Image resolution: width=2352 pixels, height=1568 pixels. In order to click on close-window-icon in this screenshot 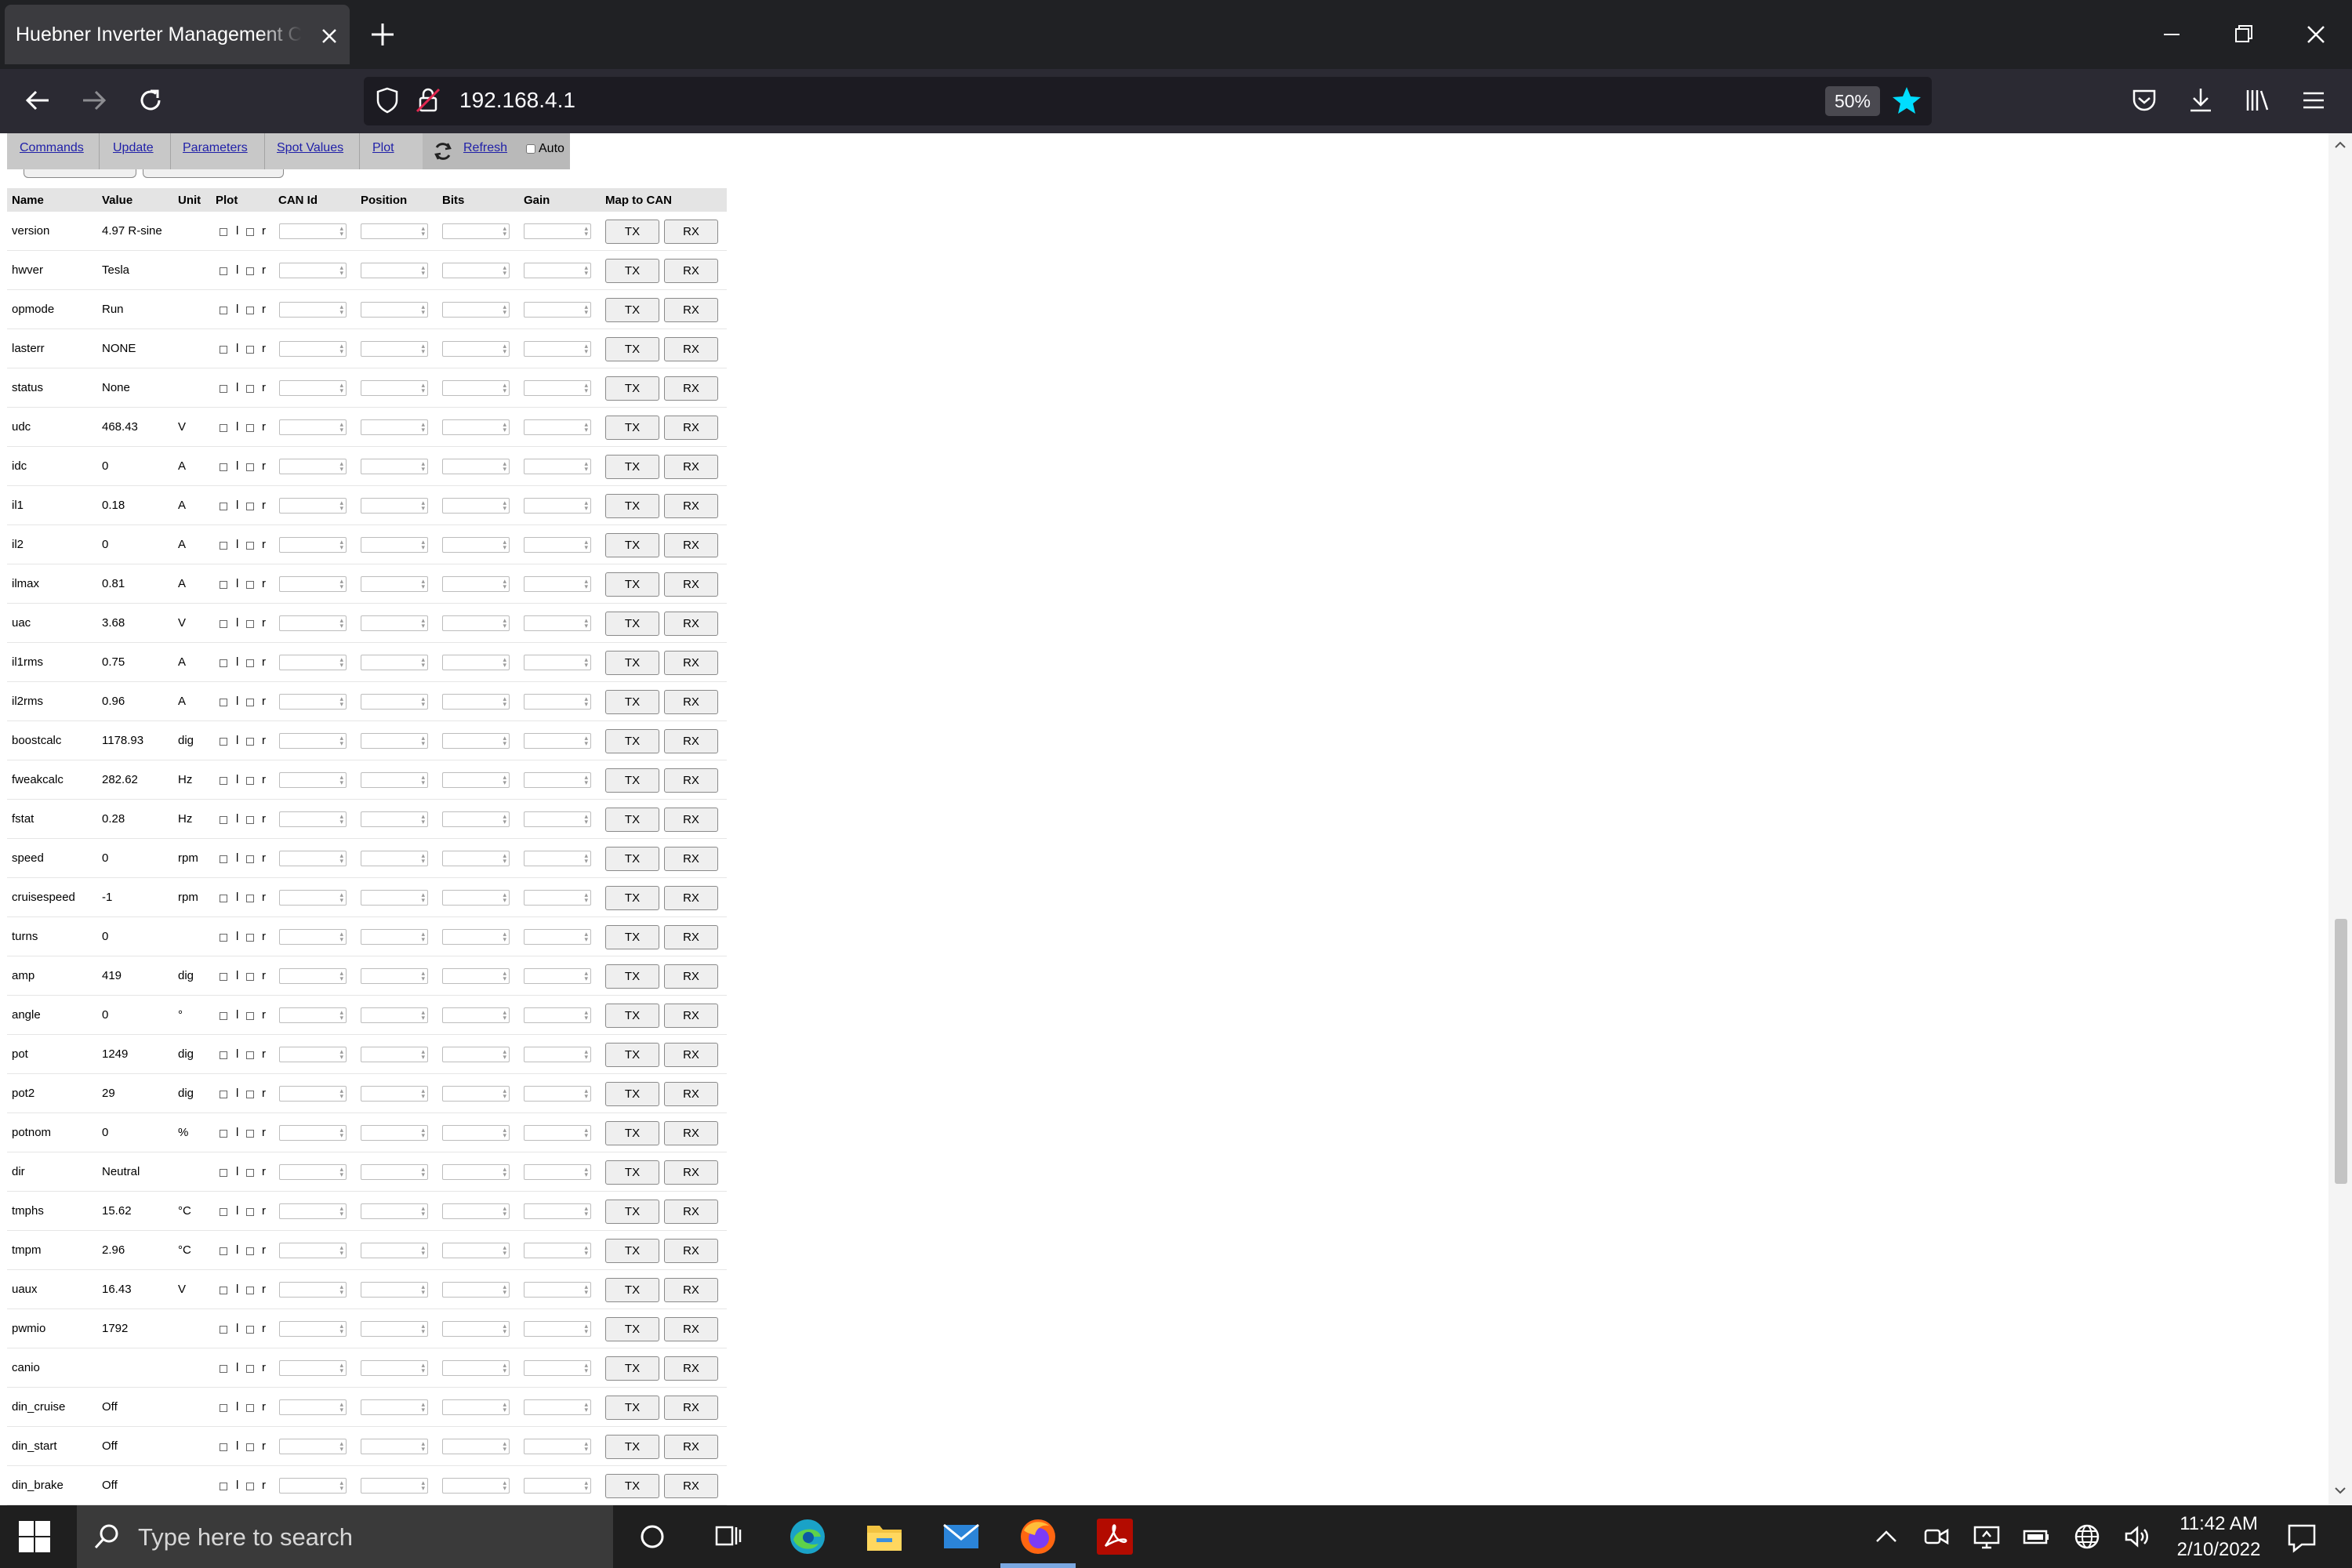, I will do `click(2316, 34)`.